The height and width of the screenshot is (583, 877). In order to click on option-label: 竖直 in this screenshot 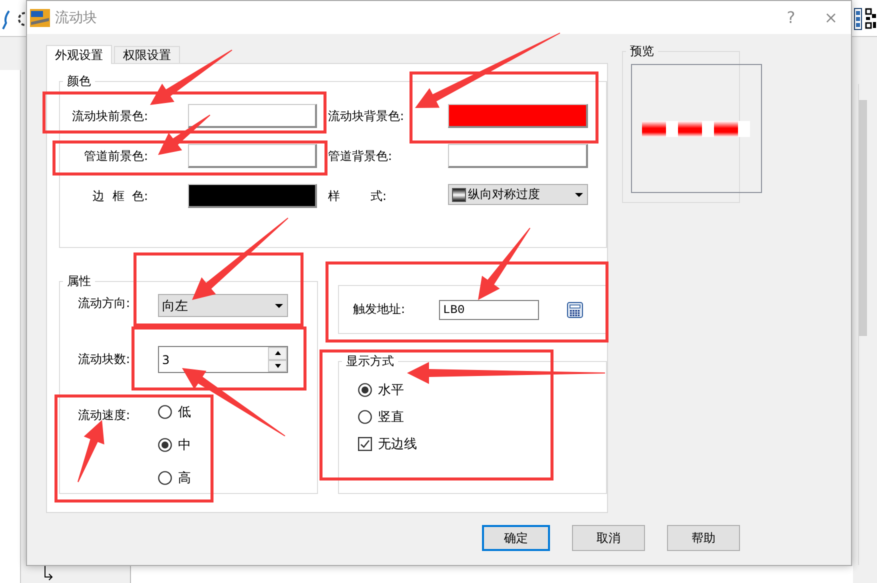, I will do `click(391, 417)`.